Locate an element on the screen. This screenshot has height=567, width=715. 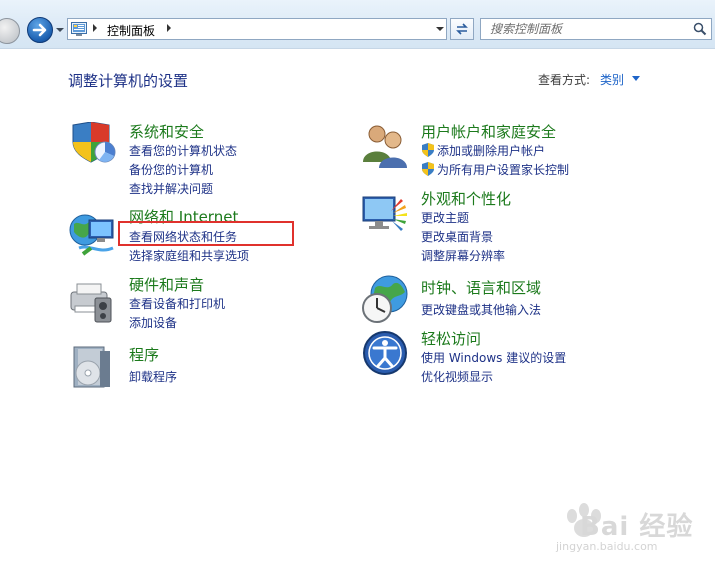
search-icon is located at coordinates (700, 29).